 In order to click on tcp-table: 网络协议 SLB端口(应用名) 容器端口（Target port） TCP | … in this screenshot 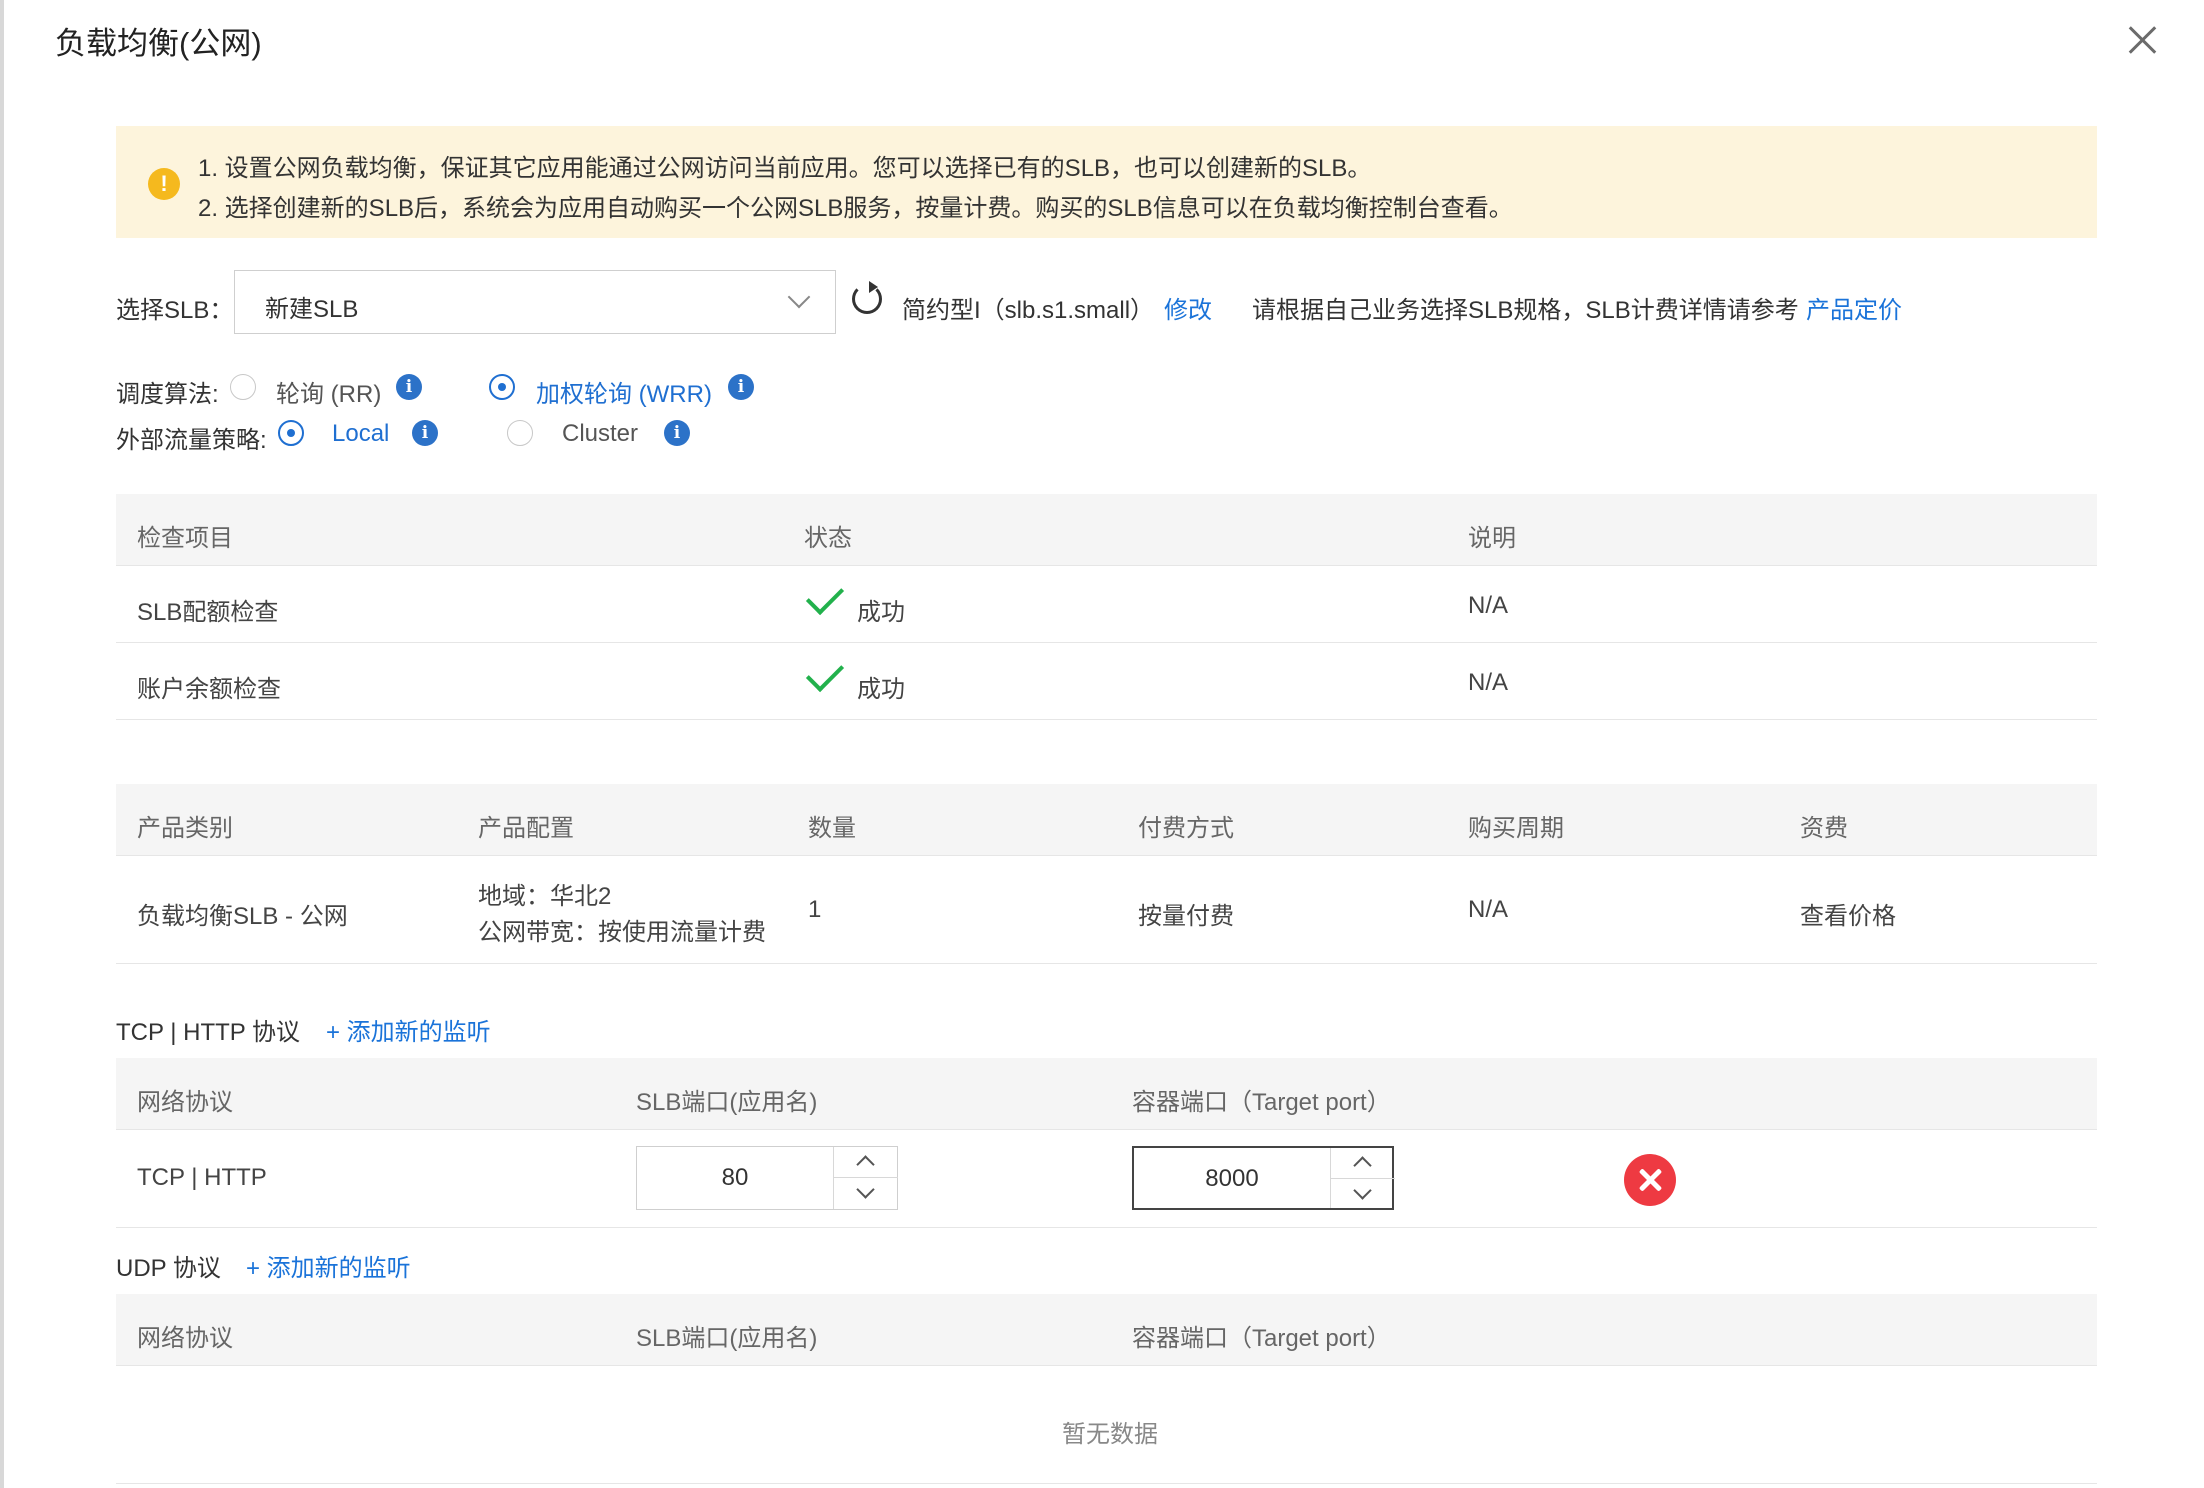, I will do `click(1106, 1144)`.